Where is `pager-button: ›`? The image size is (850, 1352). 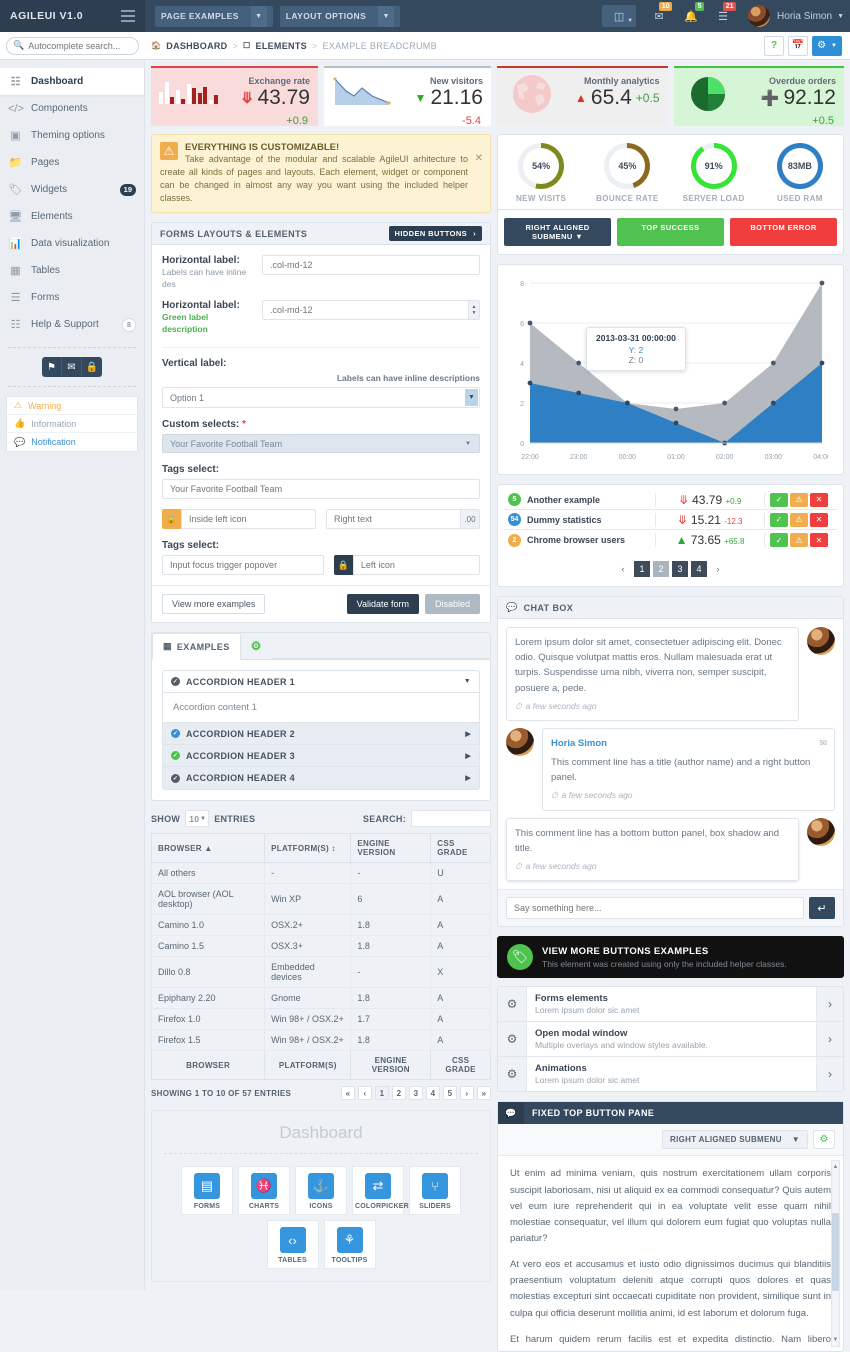 pager-button: › is located at coordinates (467, 1093).